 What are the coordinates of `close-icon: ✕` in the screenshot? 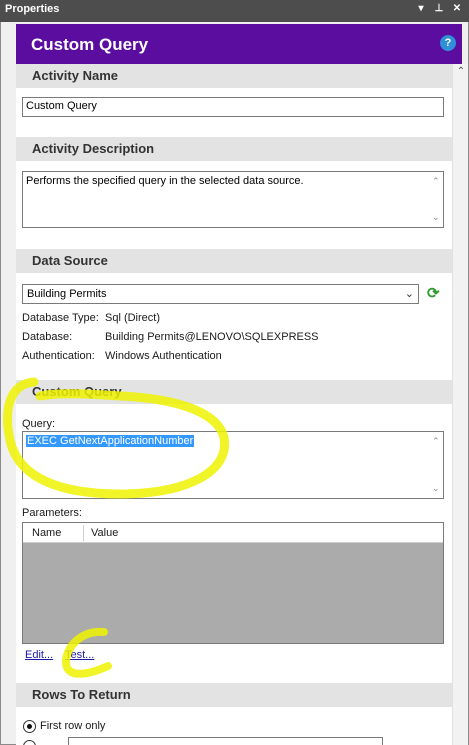 It's located at (457, 8).